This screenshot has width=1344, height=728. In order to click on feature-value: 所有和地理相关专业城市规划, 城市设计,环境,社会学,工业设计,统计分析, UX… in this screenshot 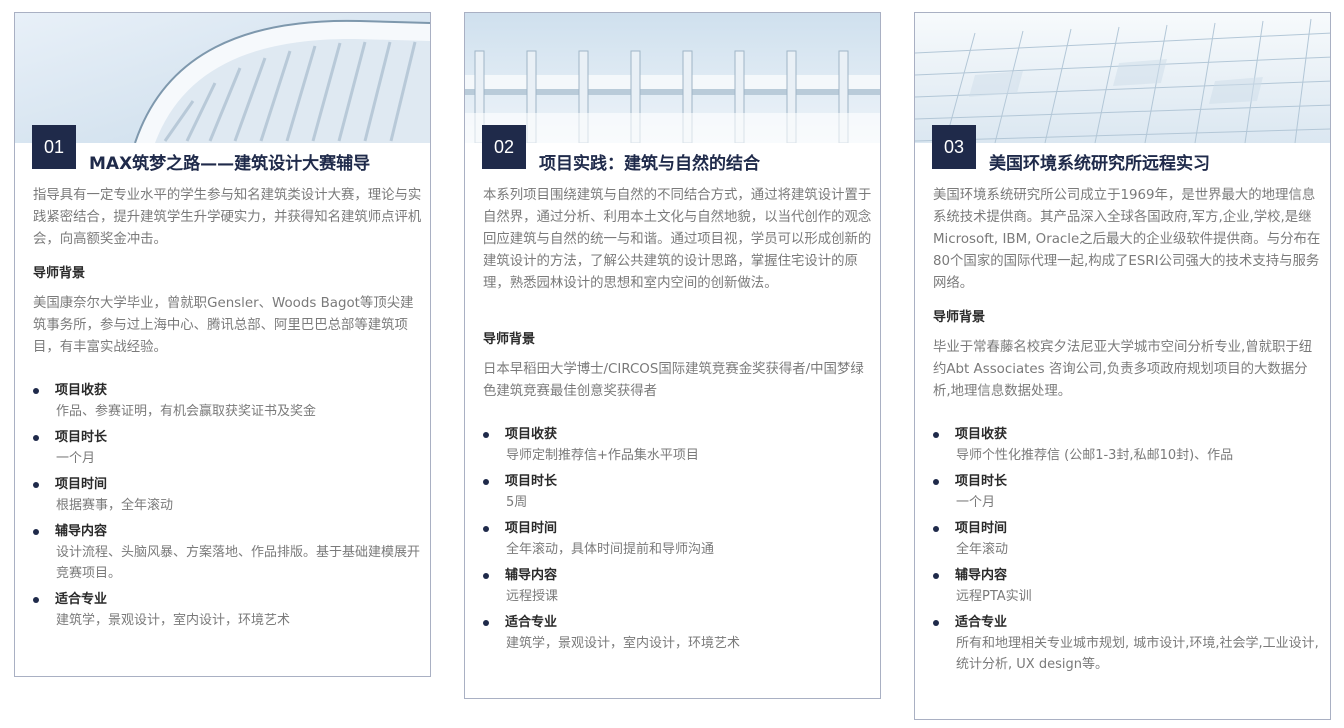, I will do `click(1137, 654)`.